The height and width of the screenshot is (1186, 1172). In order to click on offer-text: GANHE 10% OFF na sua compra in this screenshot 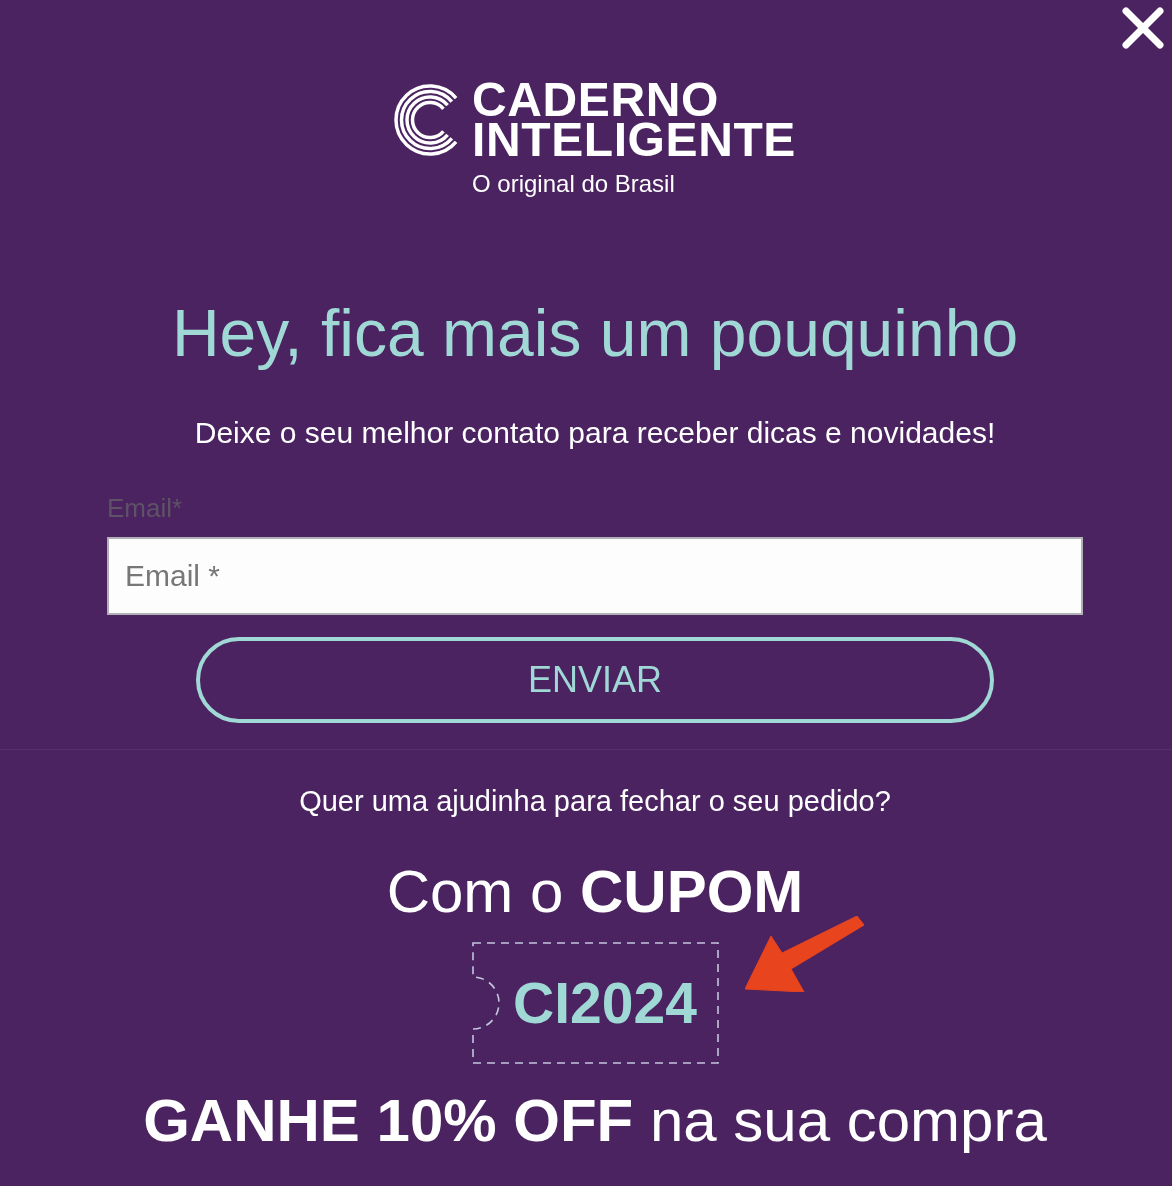, I will do `click(595, 1121)`.